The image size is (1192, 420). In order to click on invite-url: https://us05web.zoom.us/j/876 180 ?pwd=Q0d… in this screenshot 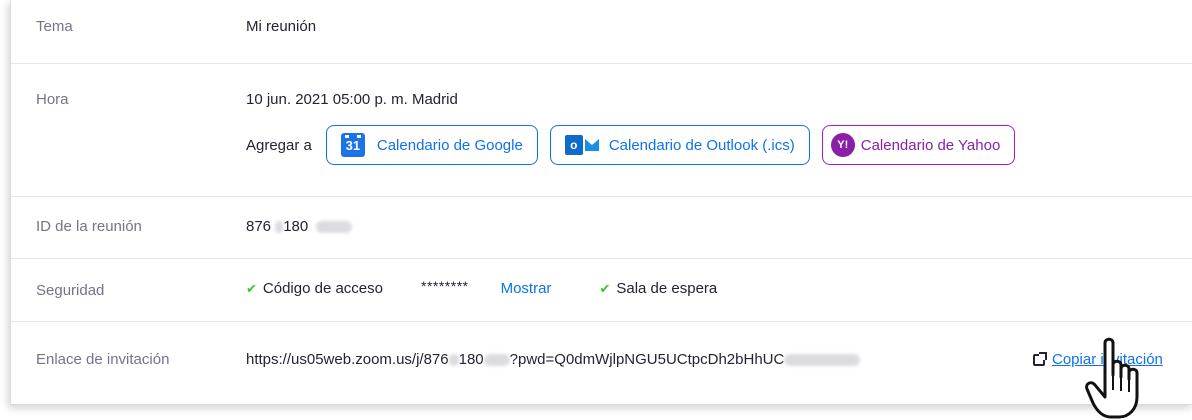, I will do `click(553, 359)`.